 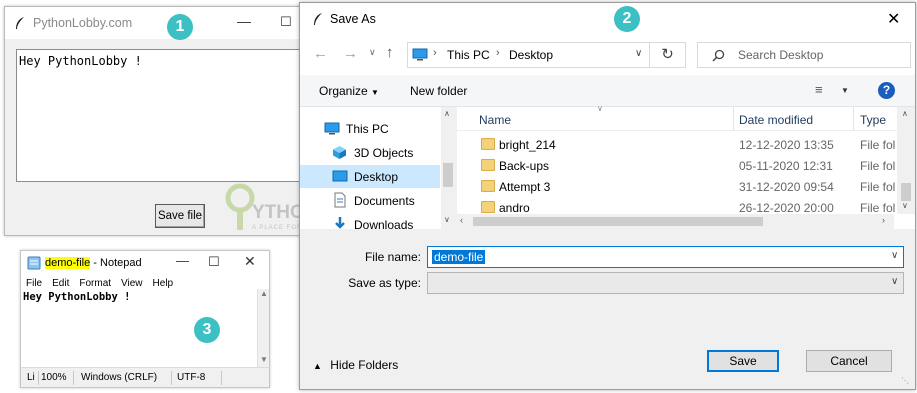 I want to click on nav-scroll-thumb, so click(x=448, y=175).